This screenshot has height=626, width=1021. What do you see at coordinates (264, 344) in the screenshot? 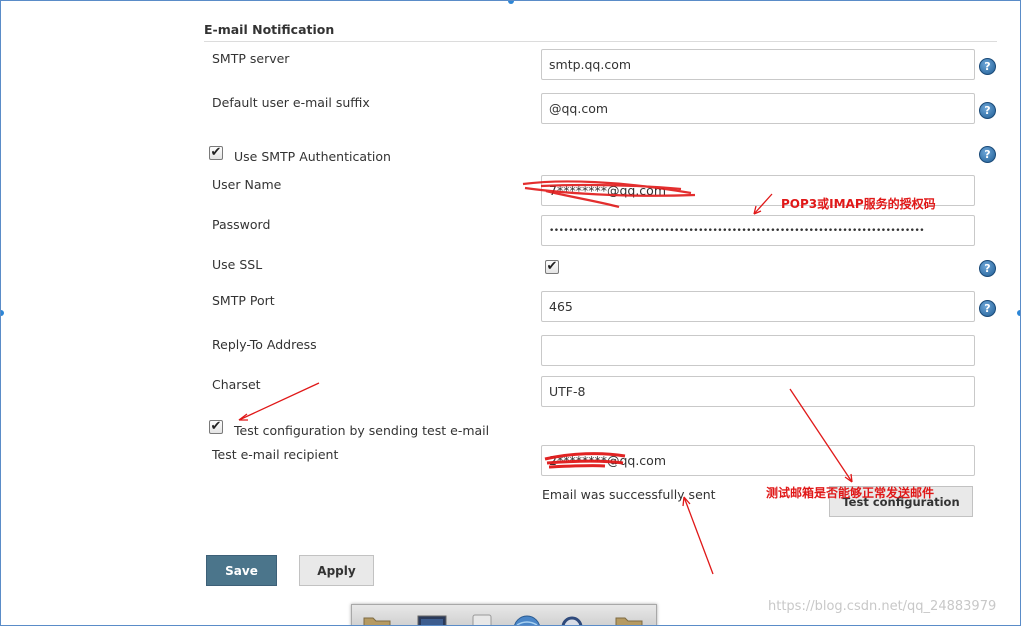
I see `reply-to-label: Reply-To Address` at bounding box center [264, 344].